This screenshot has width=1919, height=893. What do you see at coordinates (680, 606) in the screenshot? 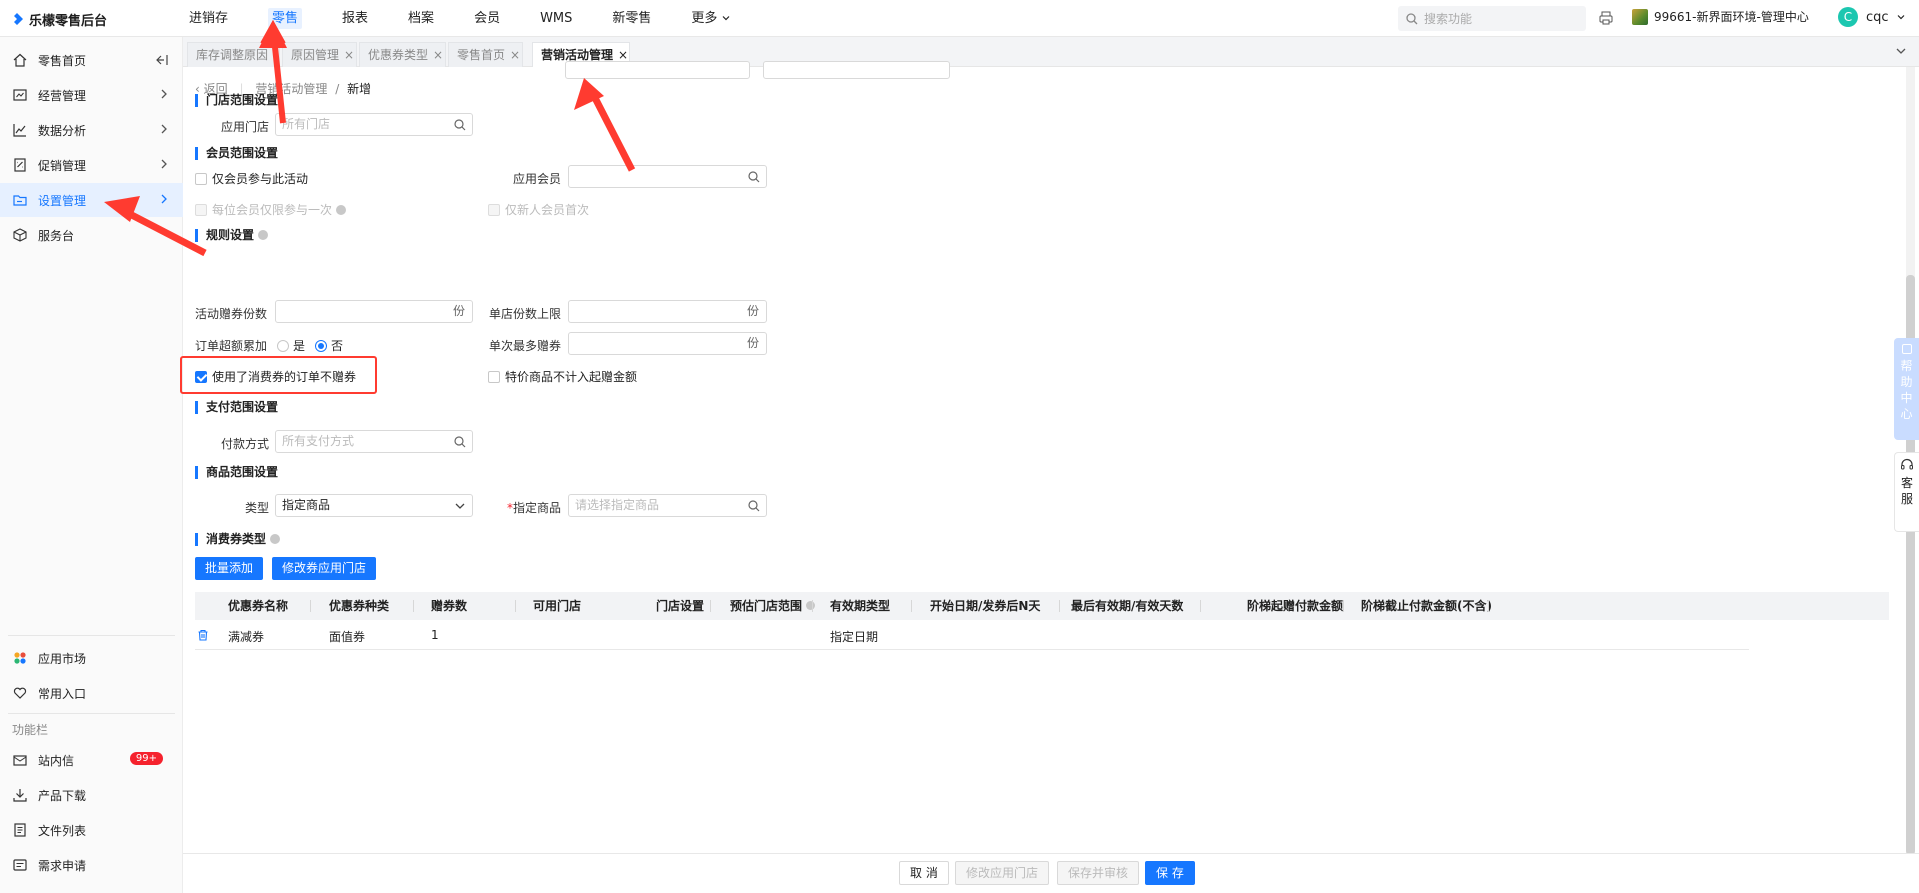
I see `column-header: 门店设置` at bounding box center [680, 606].